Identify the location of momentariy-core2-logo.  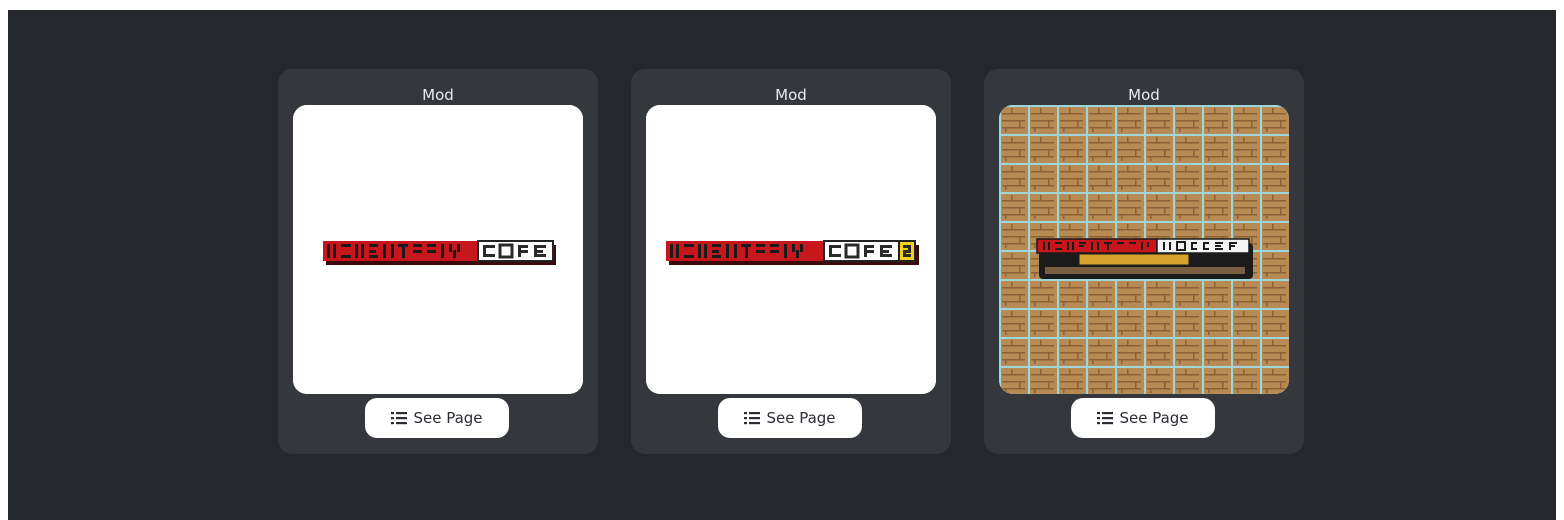
(791, 249).